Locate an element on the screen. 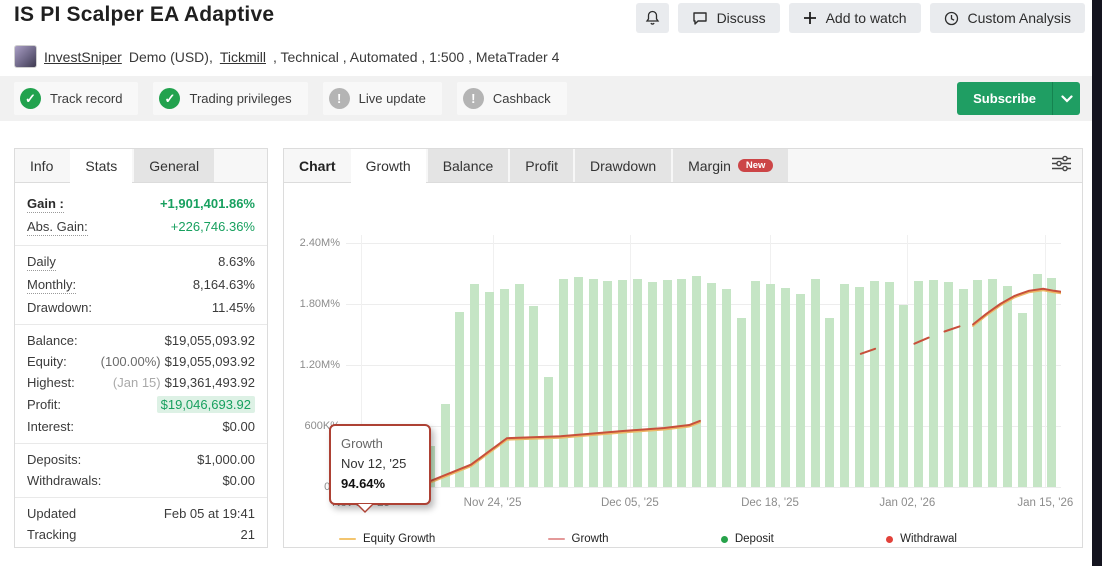  legend-item-withdrawal: Withdrawal is located at coordinates (921, 539).